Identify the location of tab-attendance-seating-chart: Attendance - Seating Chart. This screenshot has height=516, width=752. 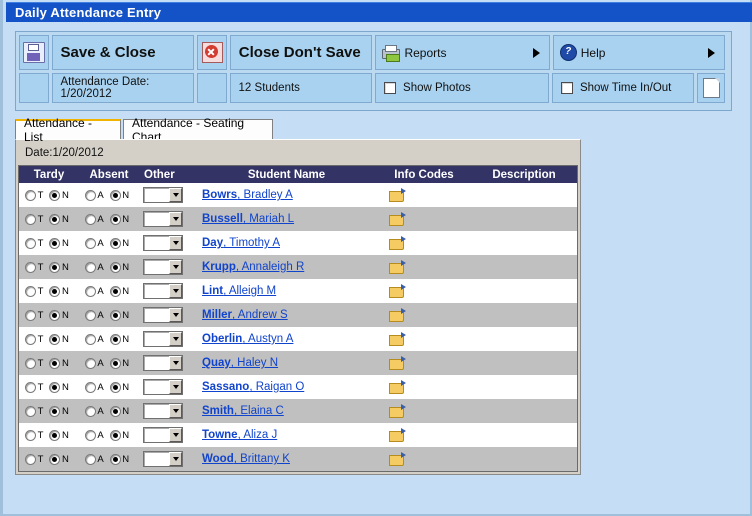
(198, 130).